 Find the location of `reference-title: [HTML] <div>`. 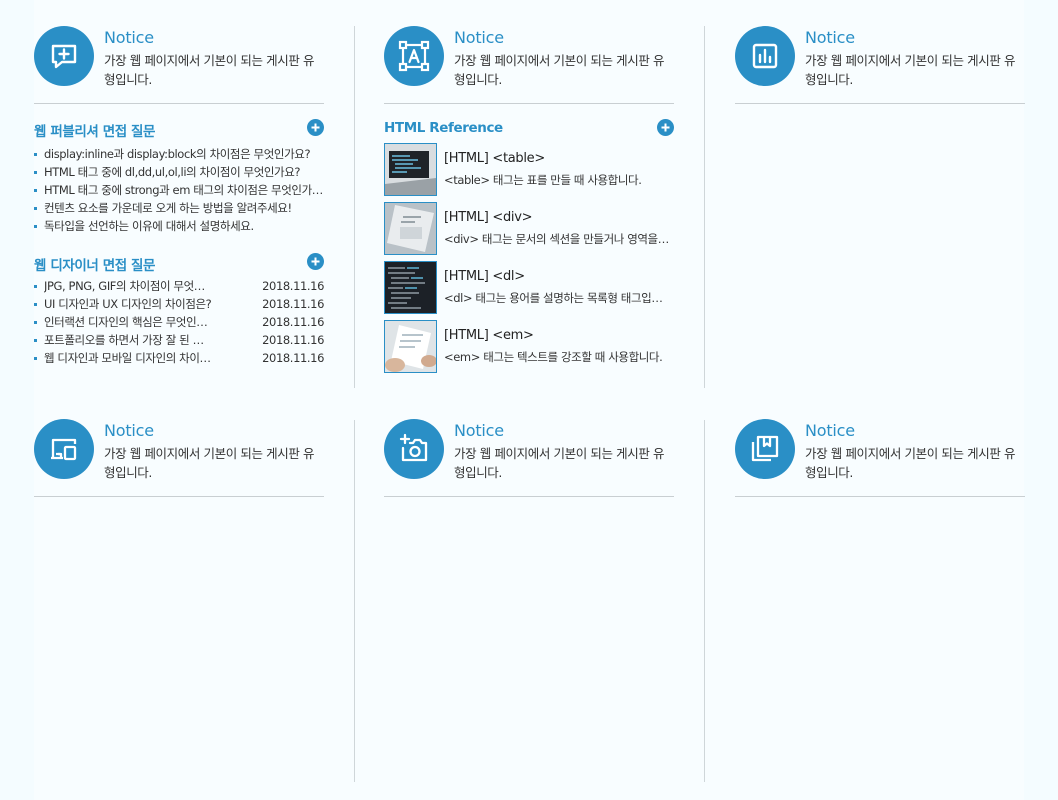

reference-title: [HTML] <div> is located at coordinates (488, 217).